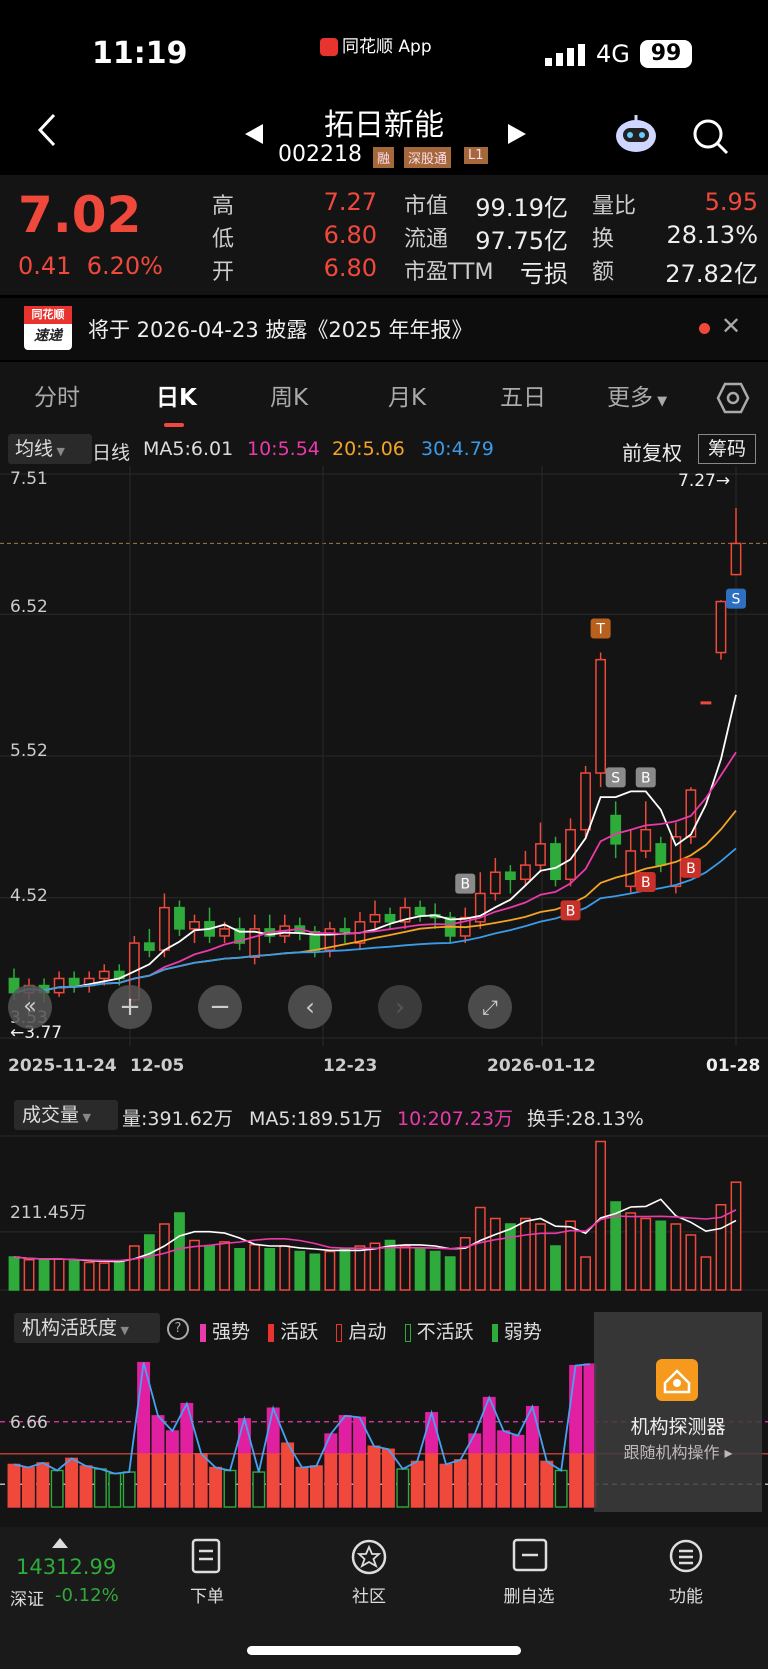  What do you see at coordinates (731, 326) in the screenshot?
I see `close-icon: ✕` at bounding box center [731, 326].